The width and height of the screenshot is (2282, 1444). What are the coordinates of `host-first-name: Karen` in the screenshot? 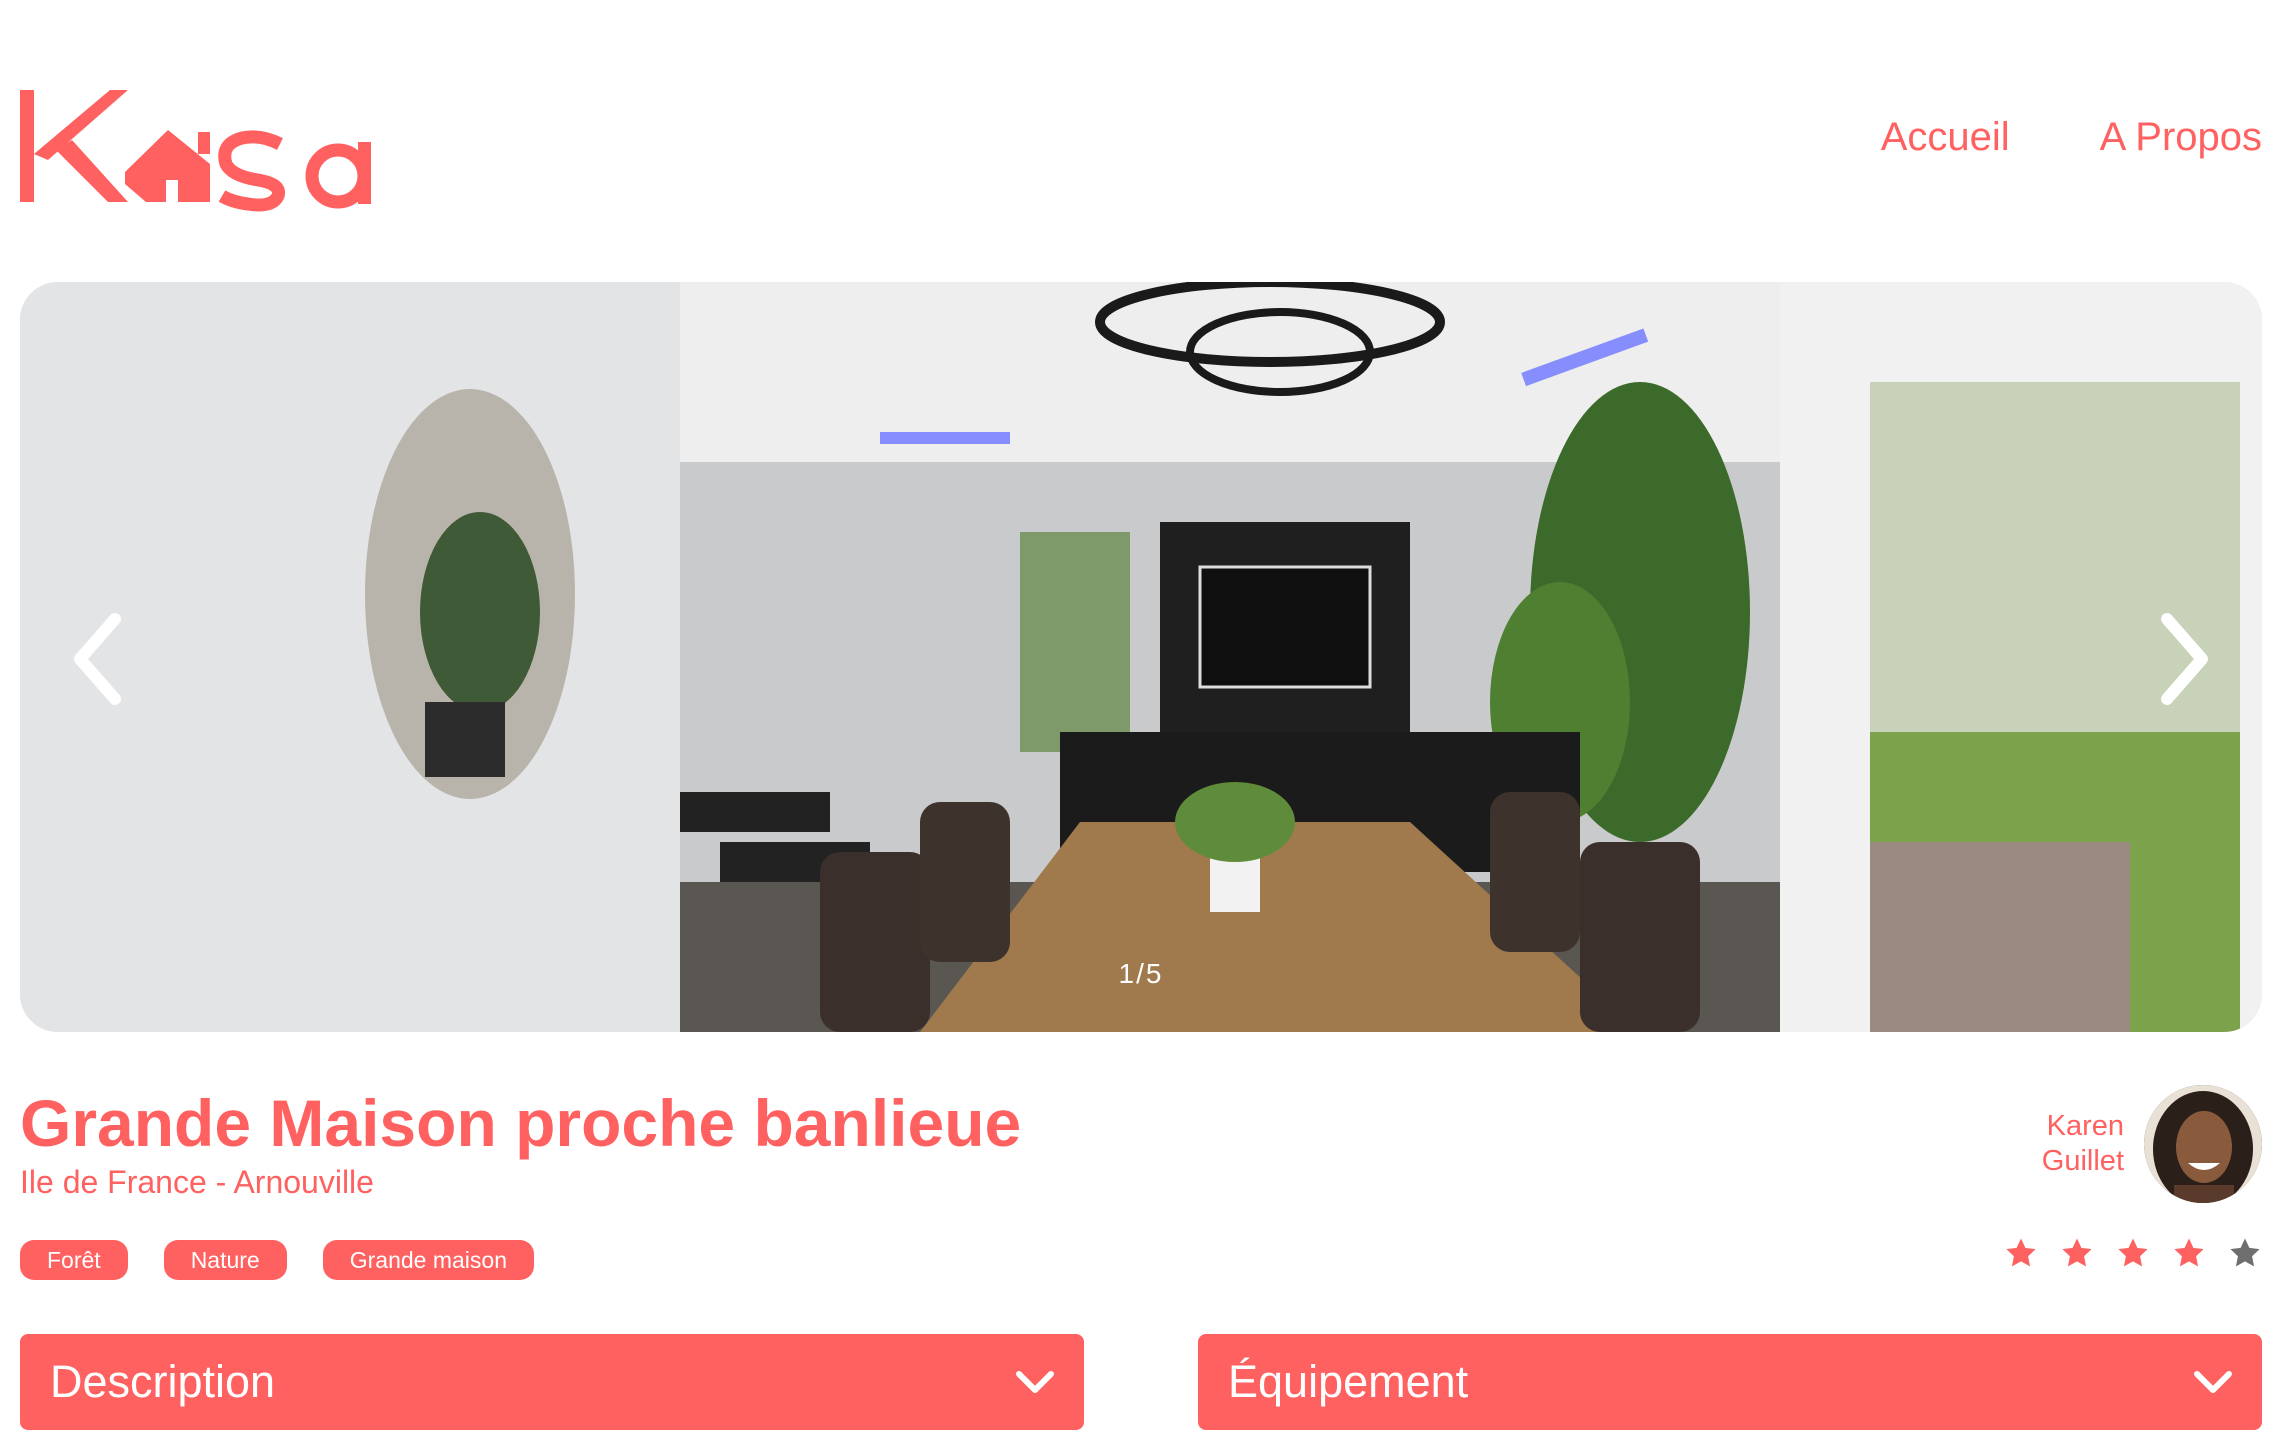 It's located at (2085, 1126).